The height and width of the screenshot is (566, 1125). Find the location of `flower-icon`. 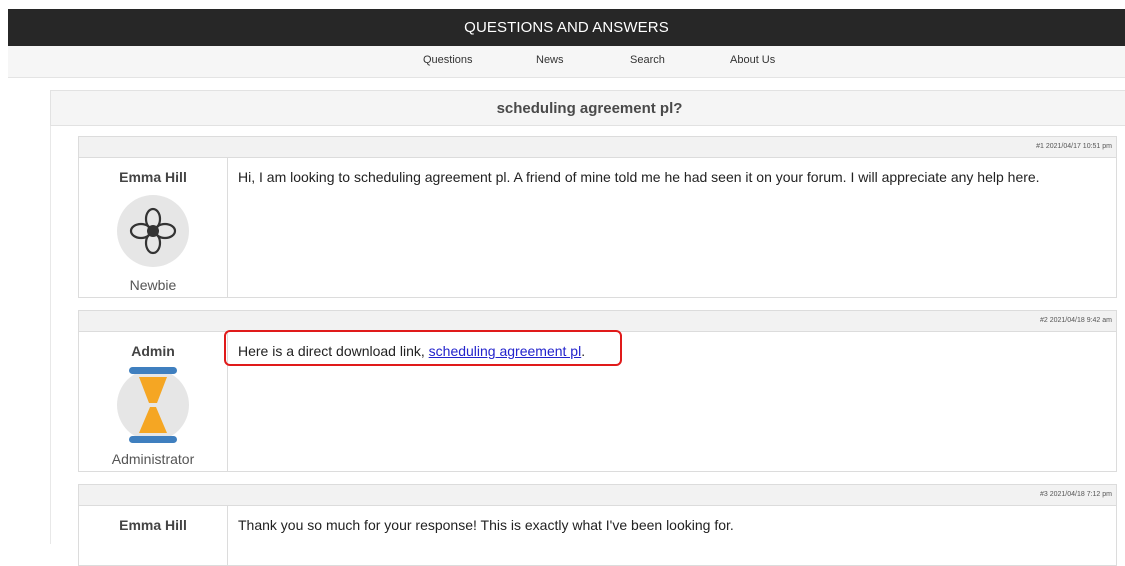

flower-icon is located at coordinates (153, 231).